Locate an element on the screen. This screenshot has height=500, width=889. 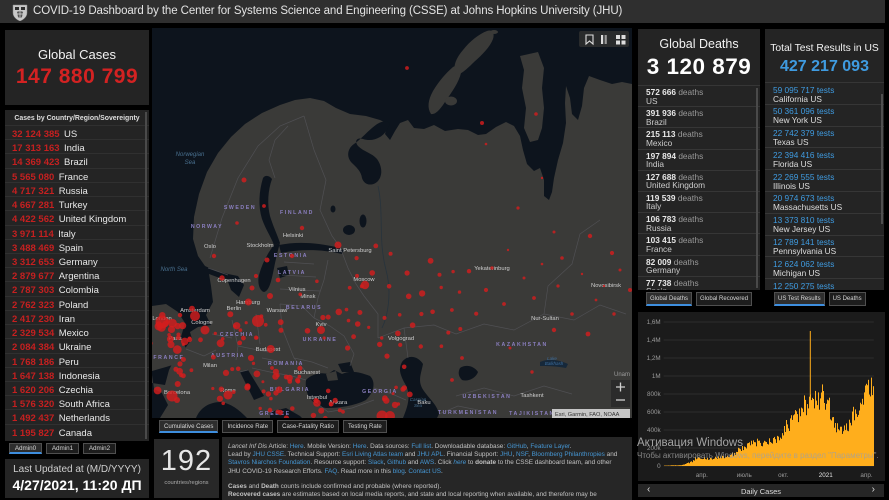
svg-text: KAZAKHSTAN is located at coordinates (522, 345).